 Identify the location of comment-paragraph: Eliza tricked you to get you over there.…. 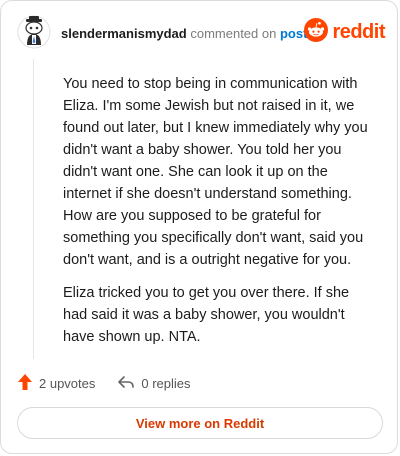
(206, 315).